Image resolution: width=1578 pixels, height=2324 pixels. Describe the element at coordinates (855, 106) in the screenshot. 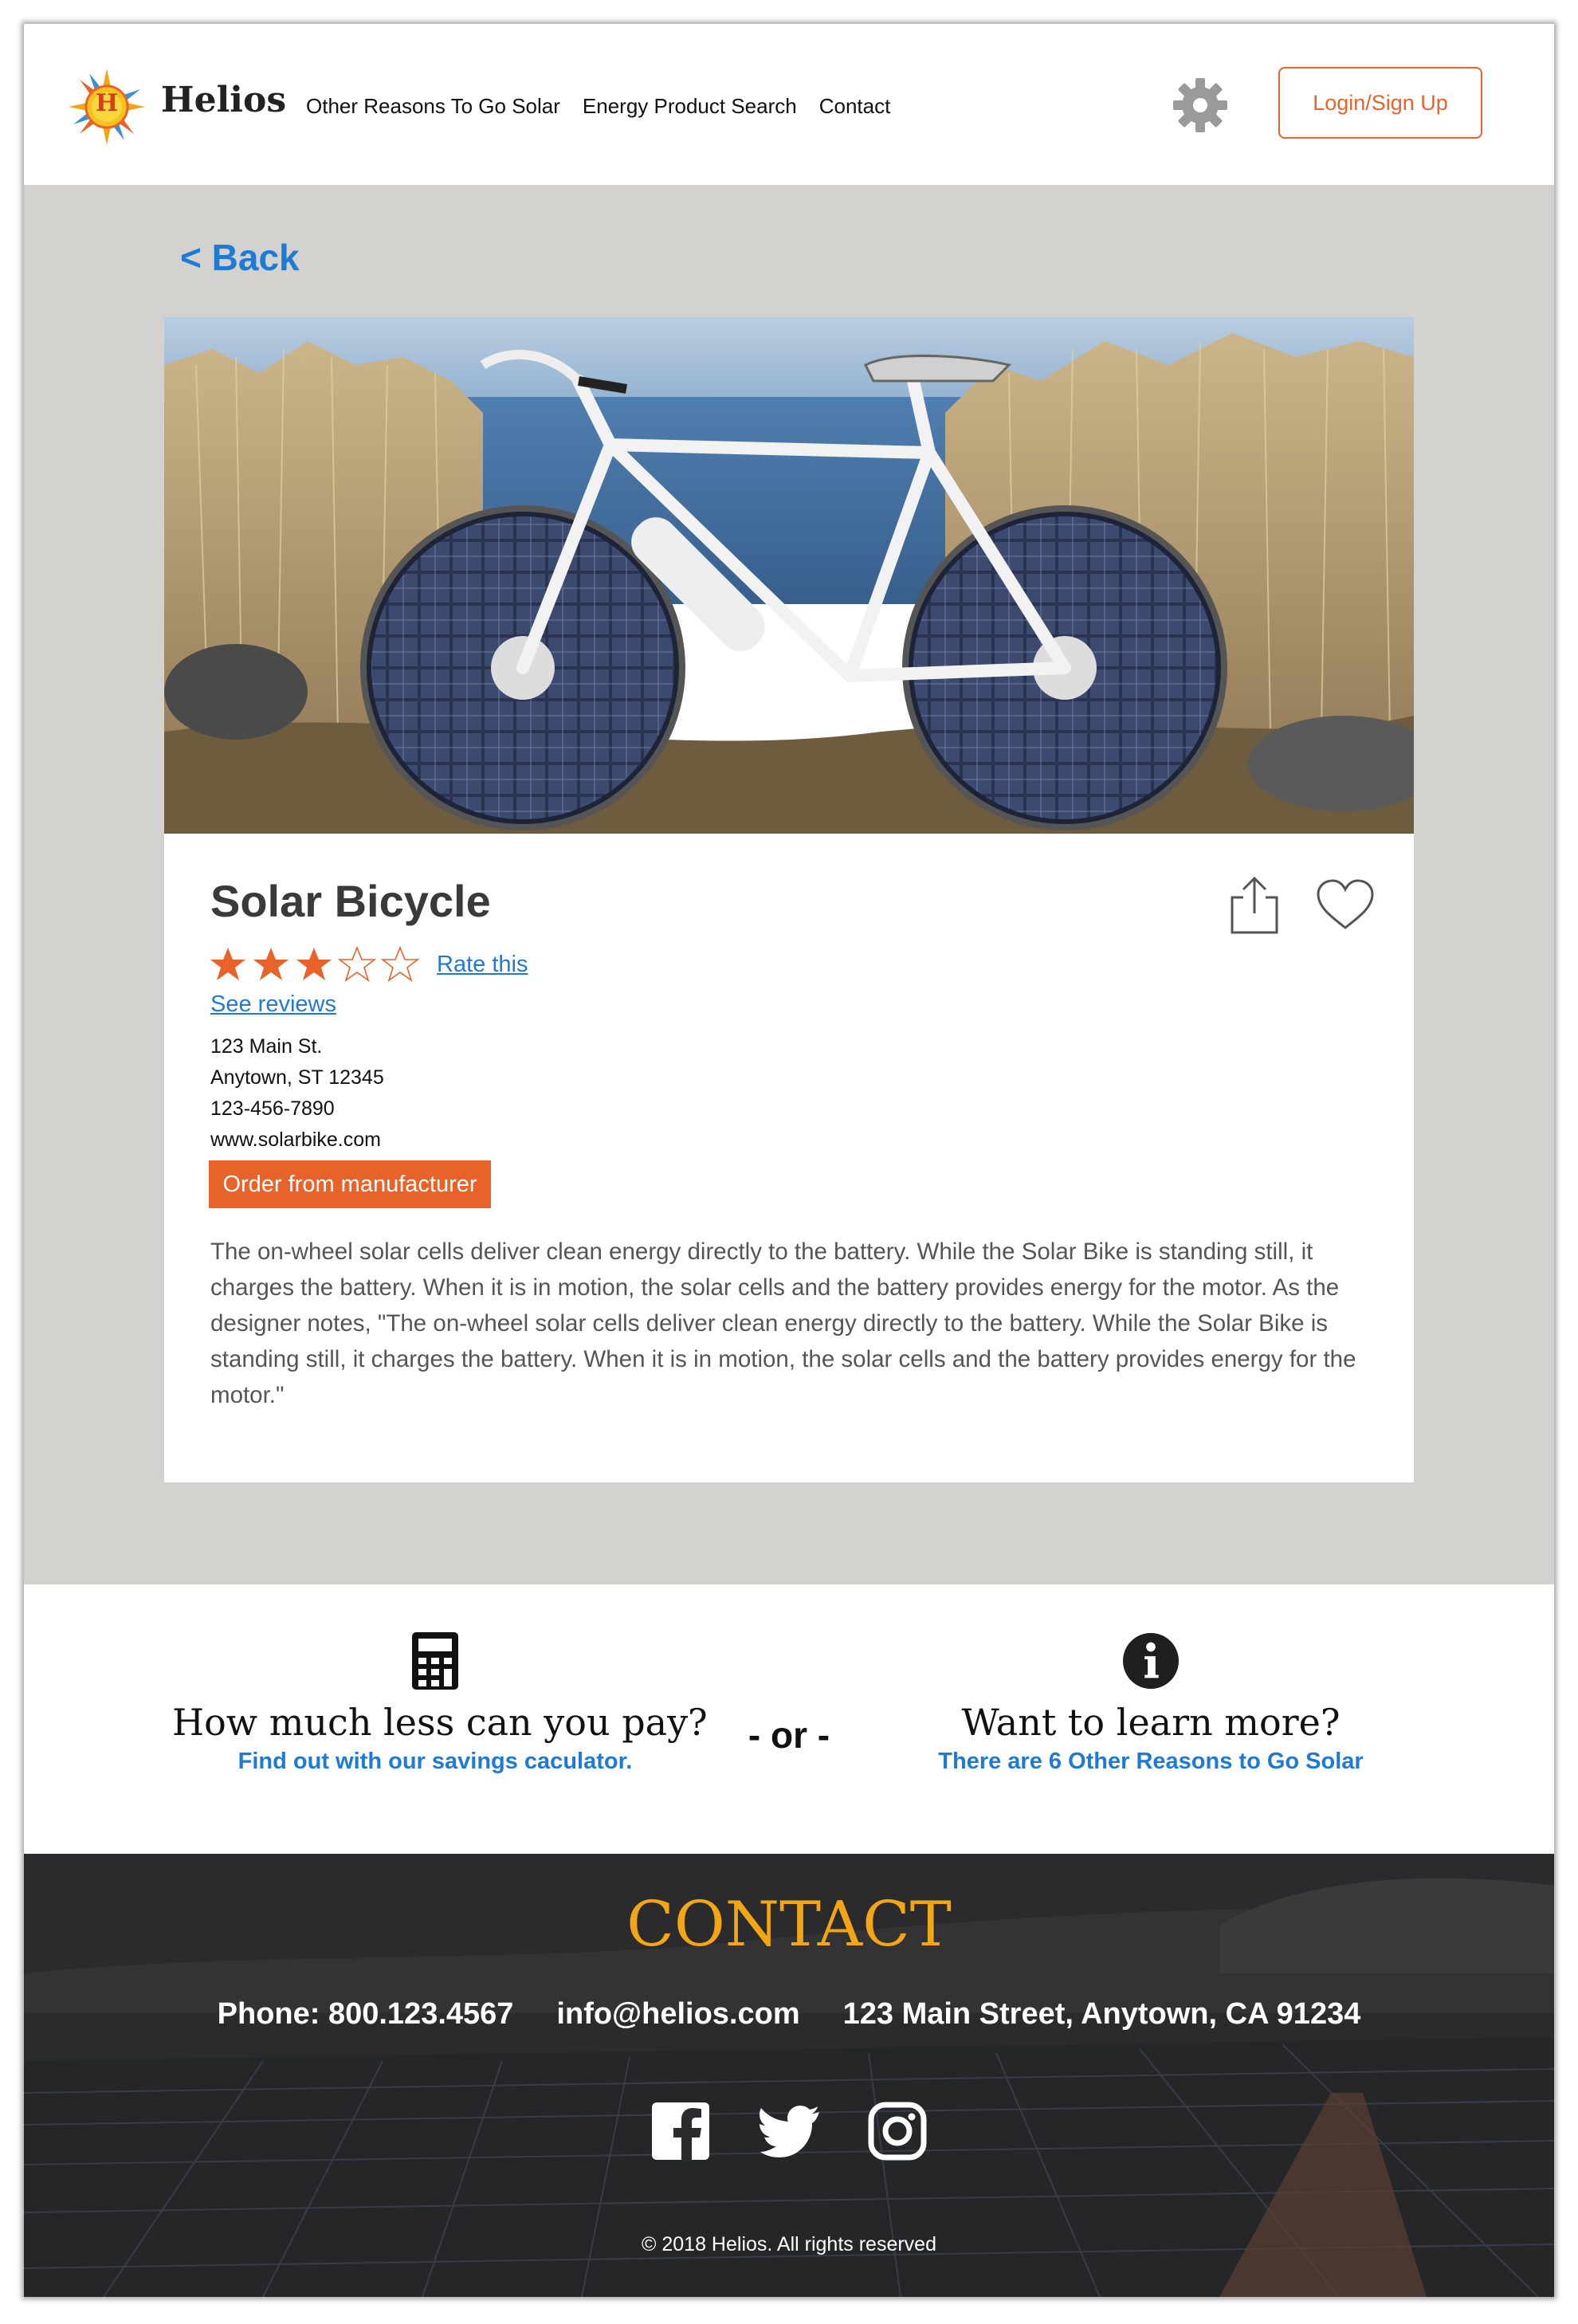

I see `nav-item-contact: Contact` at that location.